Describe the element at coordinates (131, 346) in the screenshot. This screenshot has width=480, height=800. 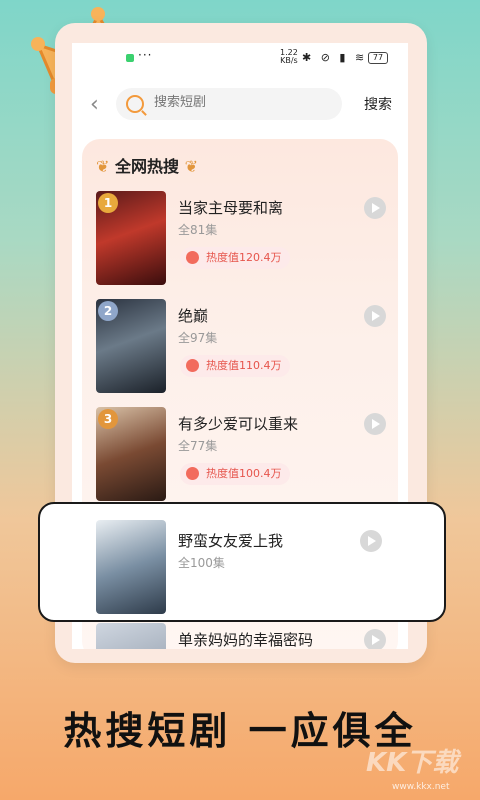
I see `poster-image: 2` at that location.